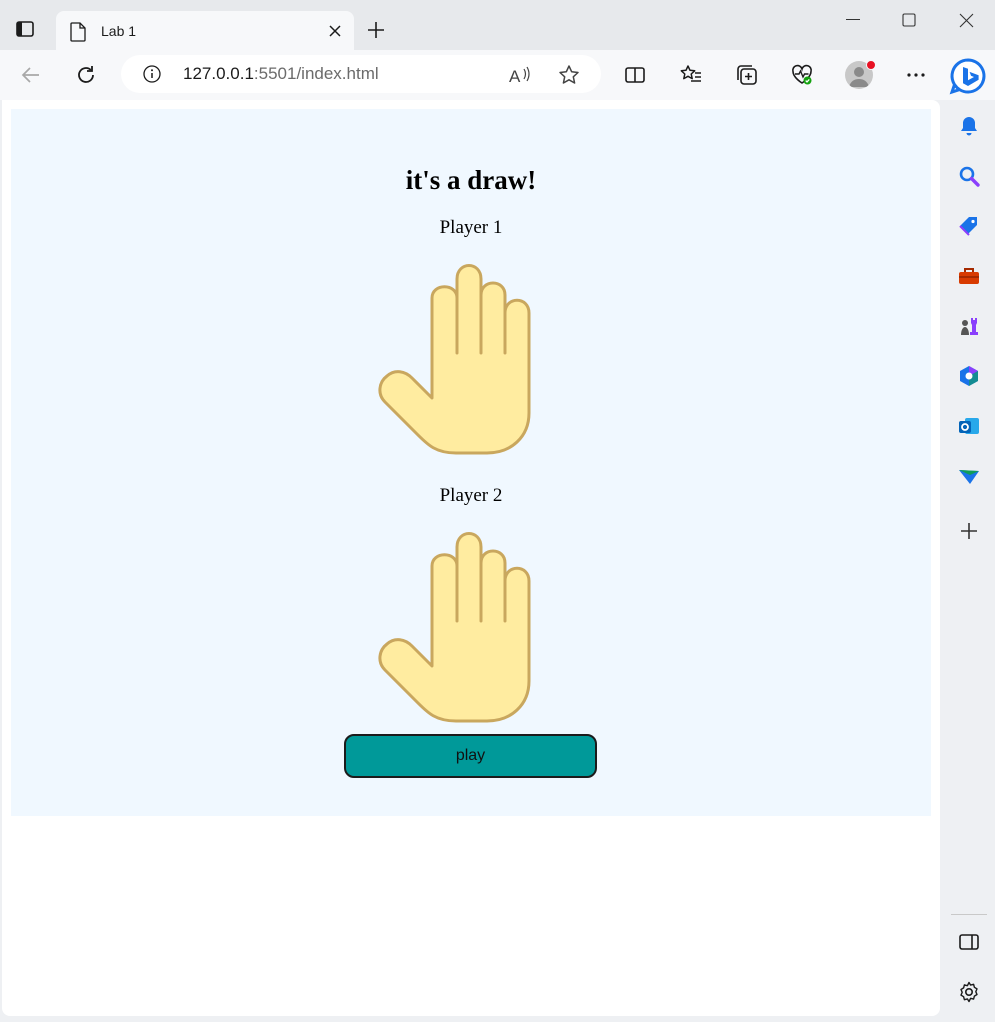 The image size is (995, 1022). What do you see at coordinates (909, 20) in the screenshot?
I see `maximize-icon` at bounding box center [909, 20].